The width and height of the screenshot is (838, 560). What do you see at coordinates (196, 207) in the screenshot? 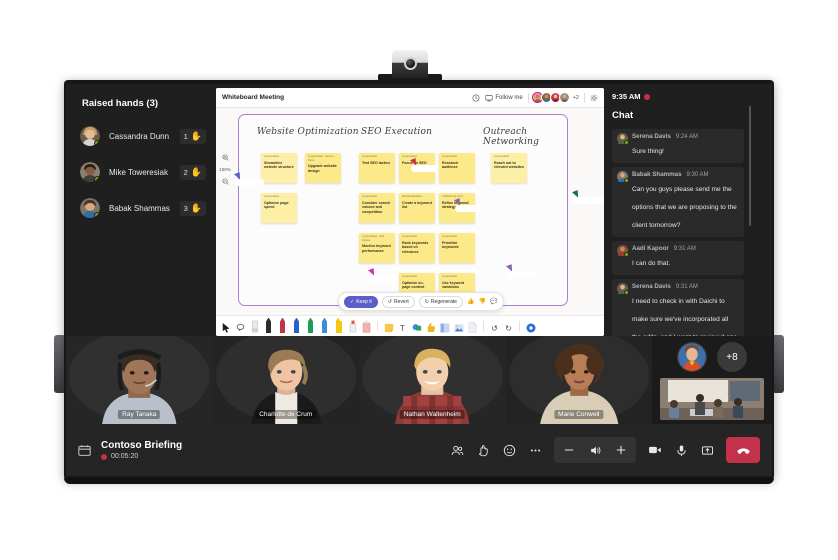
I see `raised-hand-icon: ✋` at bounding box center [196, 207].